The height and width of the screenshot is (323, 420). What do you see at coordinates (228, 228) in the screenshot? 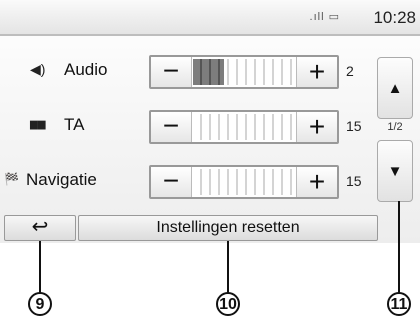
I see `reset-settings-button: Instellingen resetten` at bounding box center [228, 228].